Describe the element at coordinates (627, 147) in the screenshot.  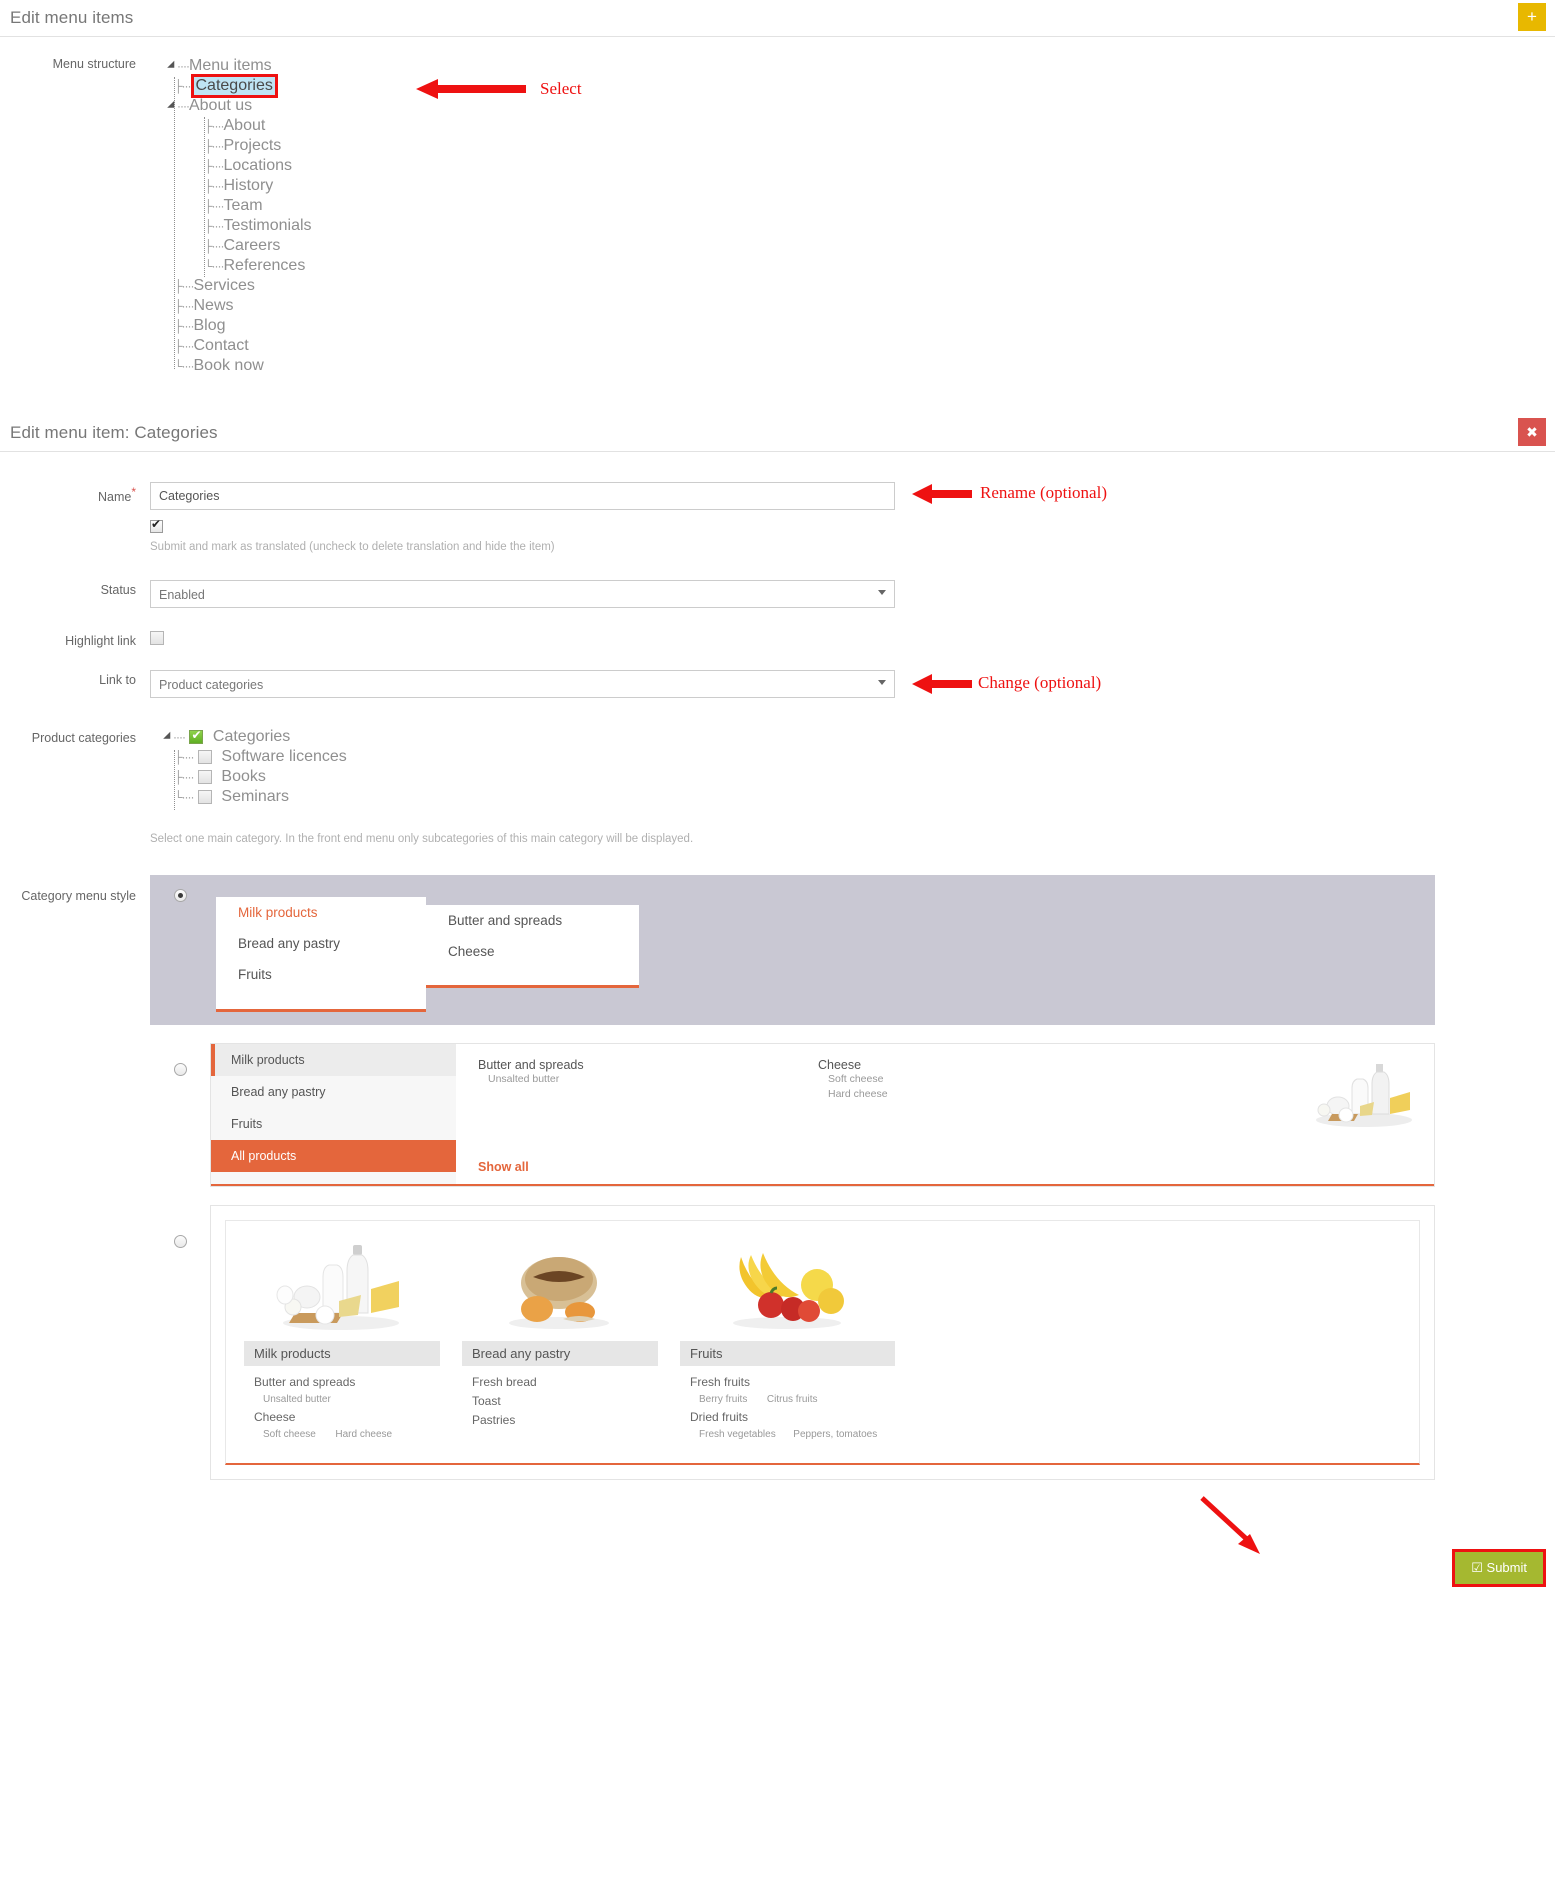
I see `tree-node-projects: ├····Projects` at that location.